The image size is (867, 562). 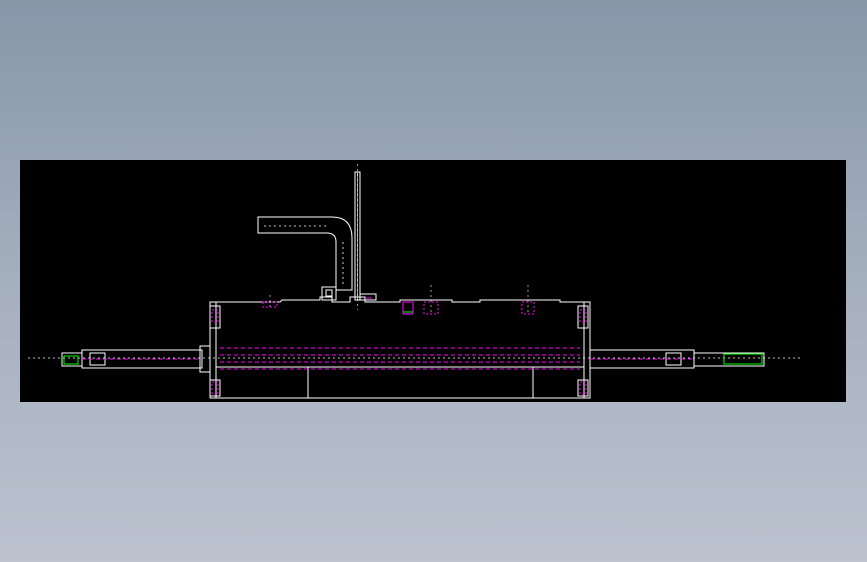 I want to click on hidden-lines, so click(x=388, y=346).